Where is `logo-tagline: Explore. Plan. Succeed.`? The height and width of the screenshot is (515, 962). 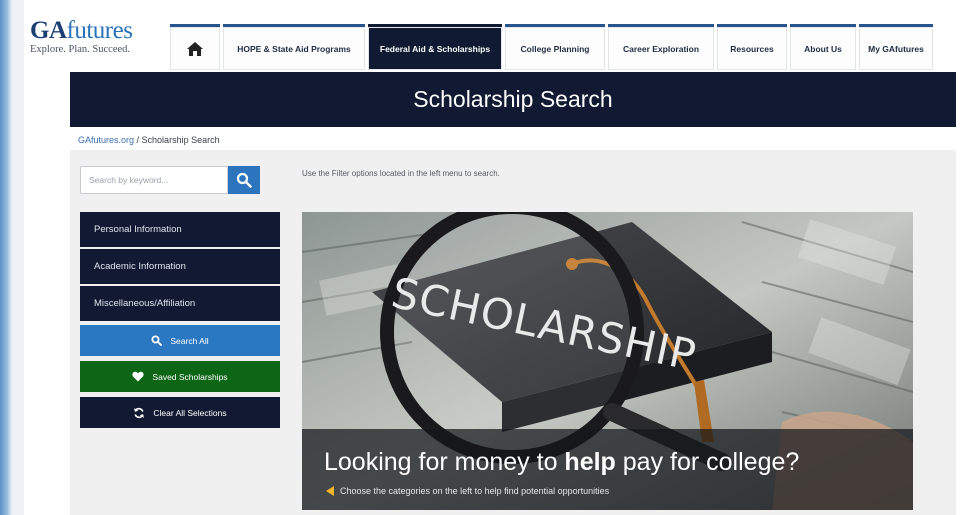 logo-tagline: Explore. Plan. Succeed. is located at coordinates (80, 49).